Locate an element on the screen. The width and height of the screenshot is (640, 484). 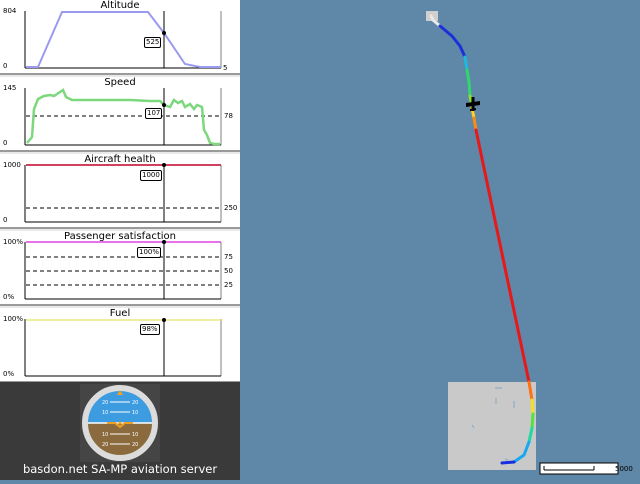
satisfaction-ref-75: 75 is located at coordinates (228, 257).